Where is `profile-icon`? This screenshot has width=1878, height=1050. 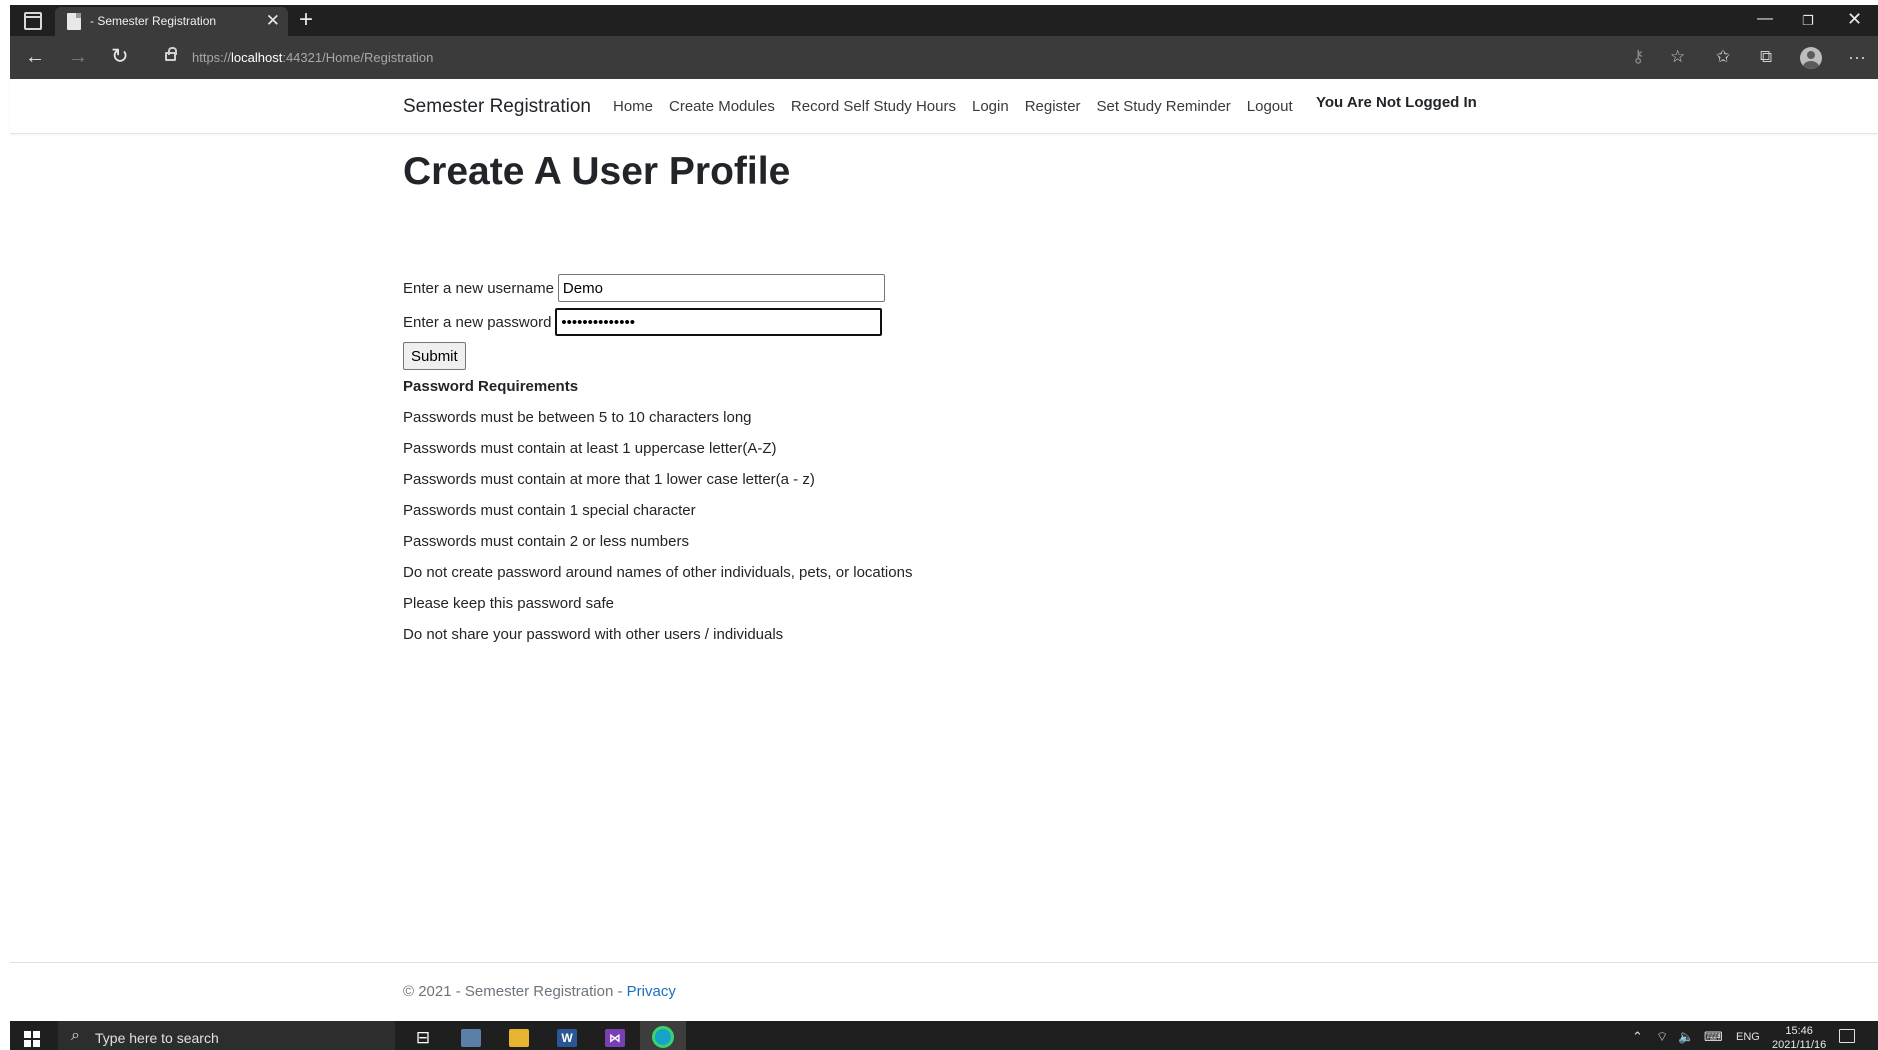 profile-icon is located at coordinates (1811, 58).